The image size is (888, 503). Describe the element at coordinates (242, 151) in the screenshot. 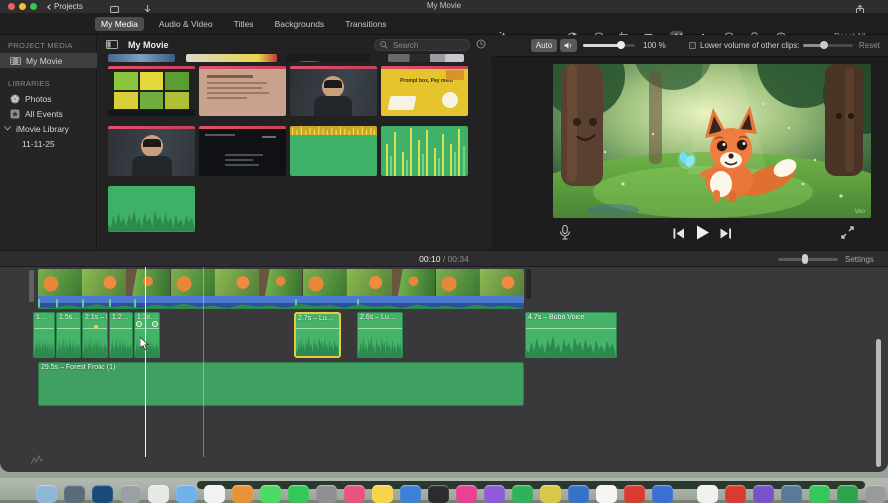

I see `media-thumbnail-code-screen` at that location.